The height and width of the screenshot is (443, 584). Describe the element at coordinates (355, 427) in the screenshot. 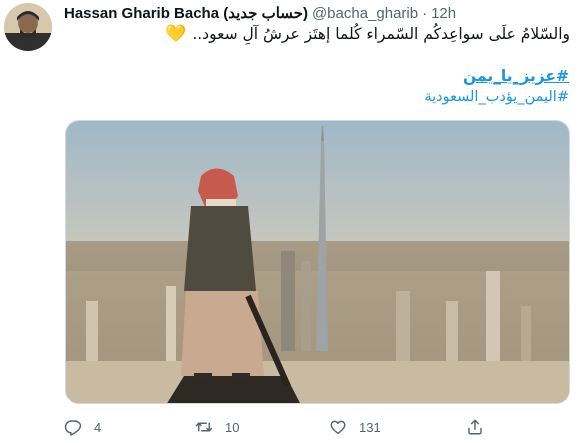

I see `like-button: 131` at that location.